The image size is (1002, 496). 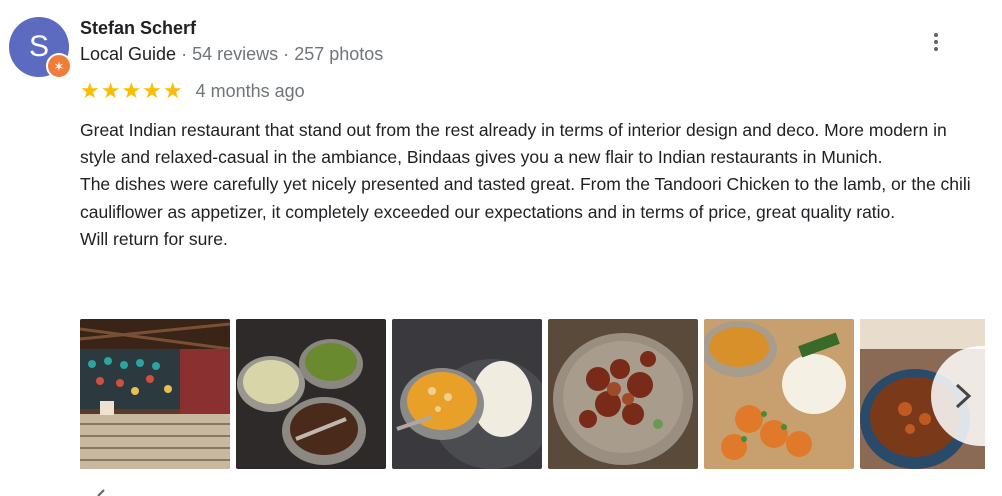 I want to click on review-date: 4 months ago, so click(x=250, y=90).